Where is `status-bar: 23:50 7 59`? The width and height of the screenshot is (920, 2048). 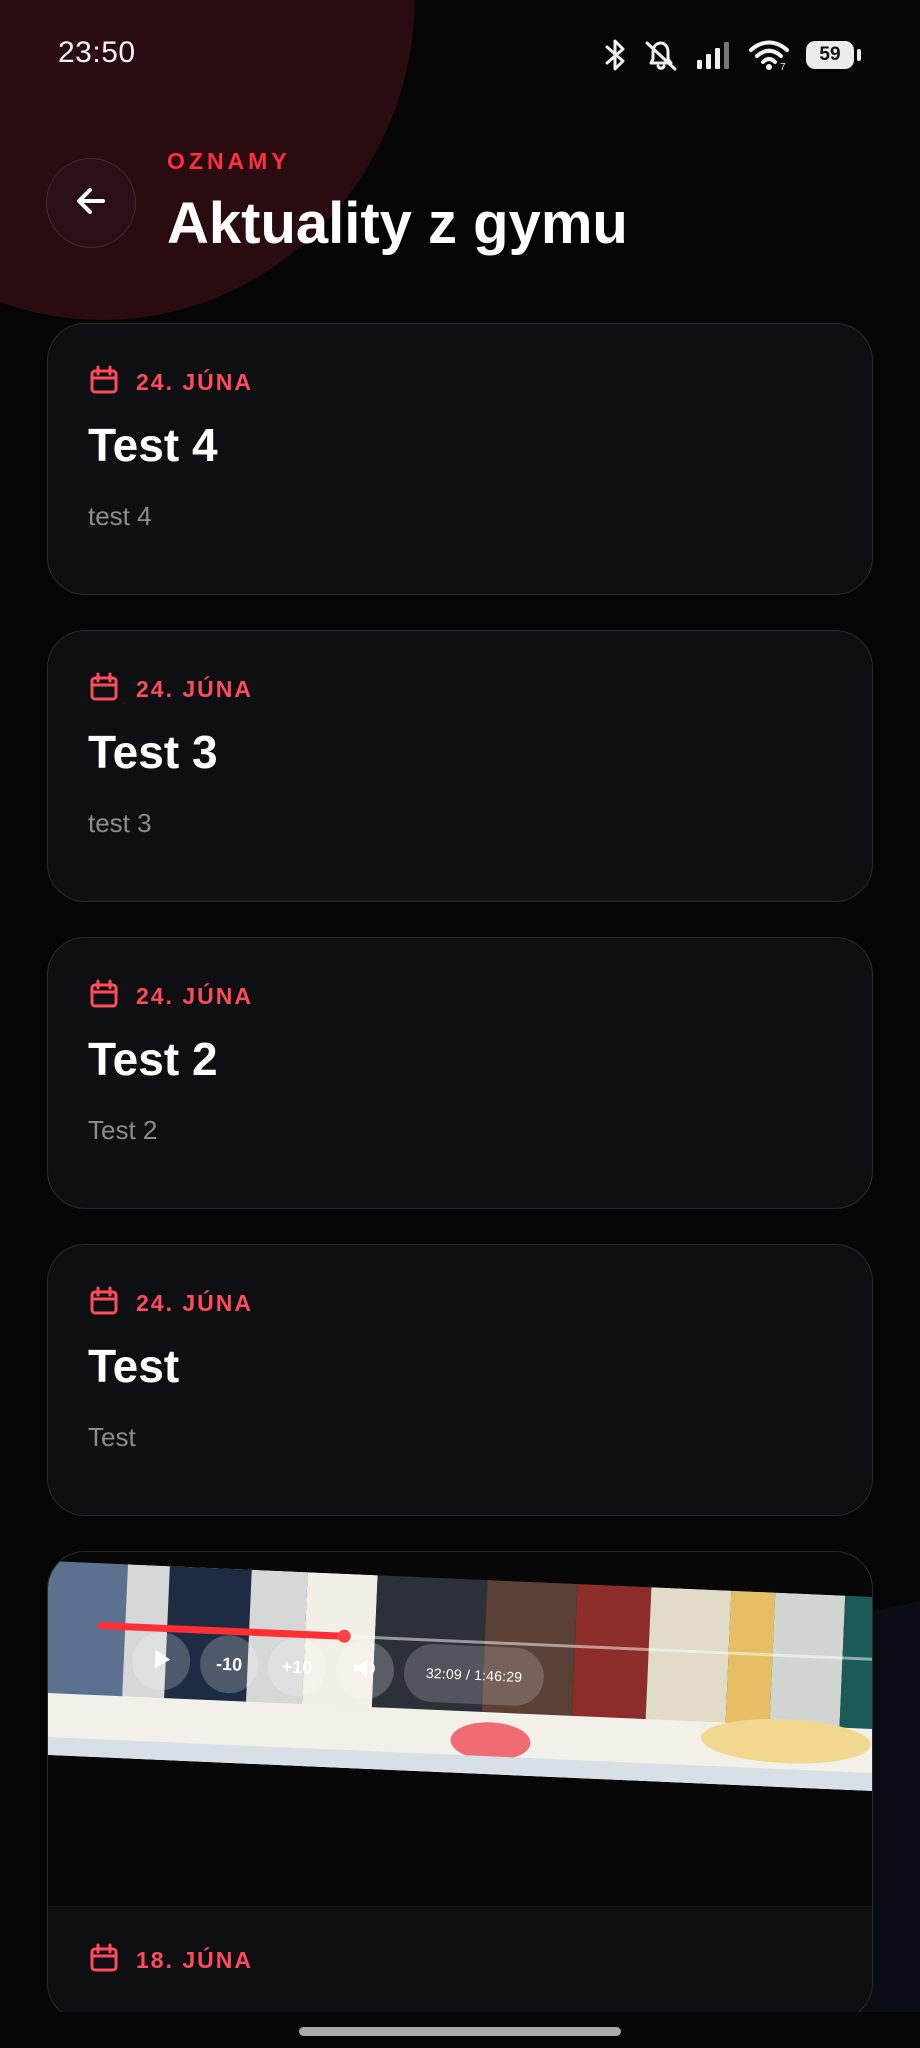 status-bar: 23:50 7 59 is located at coordinates (460, 55).